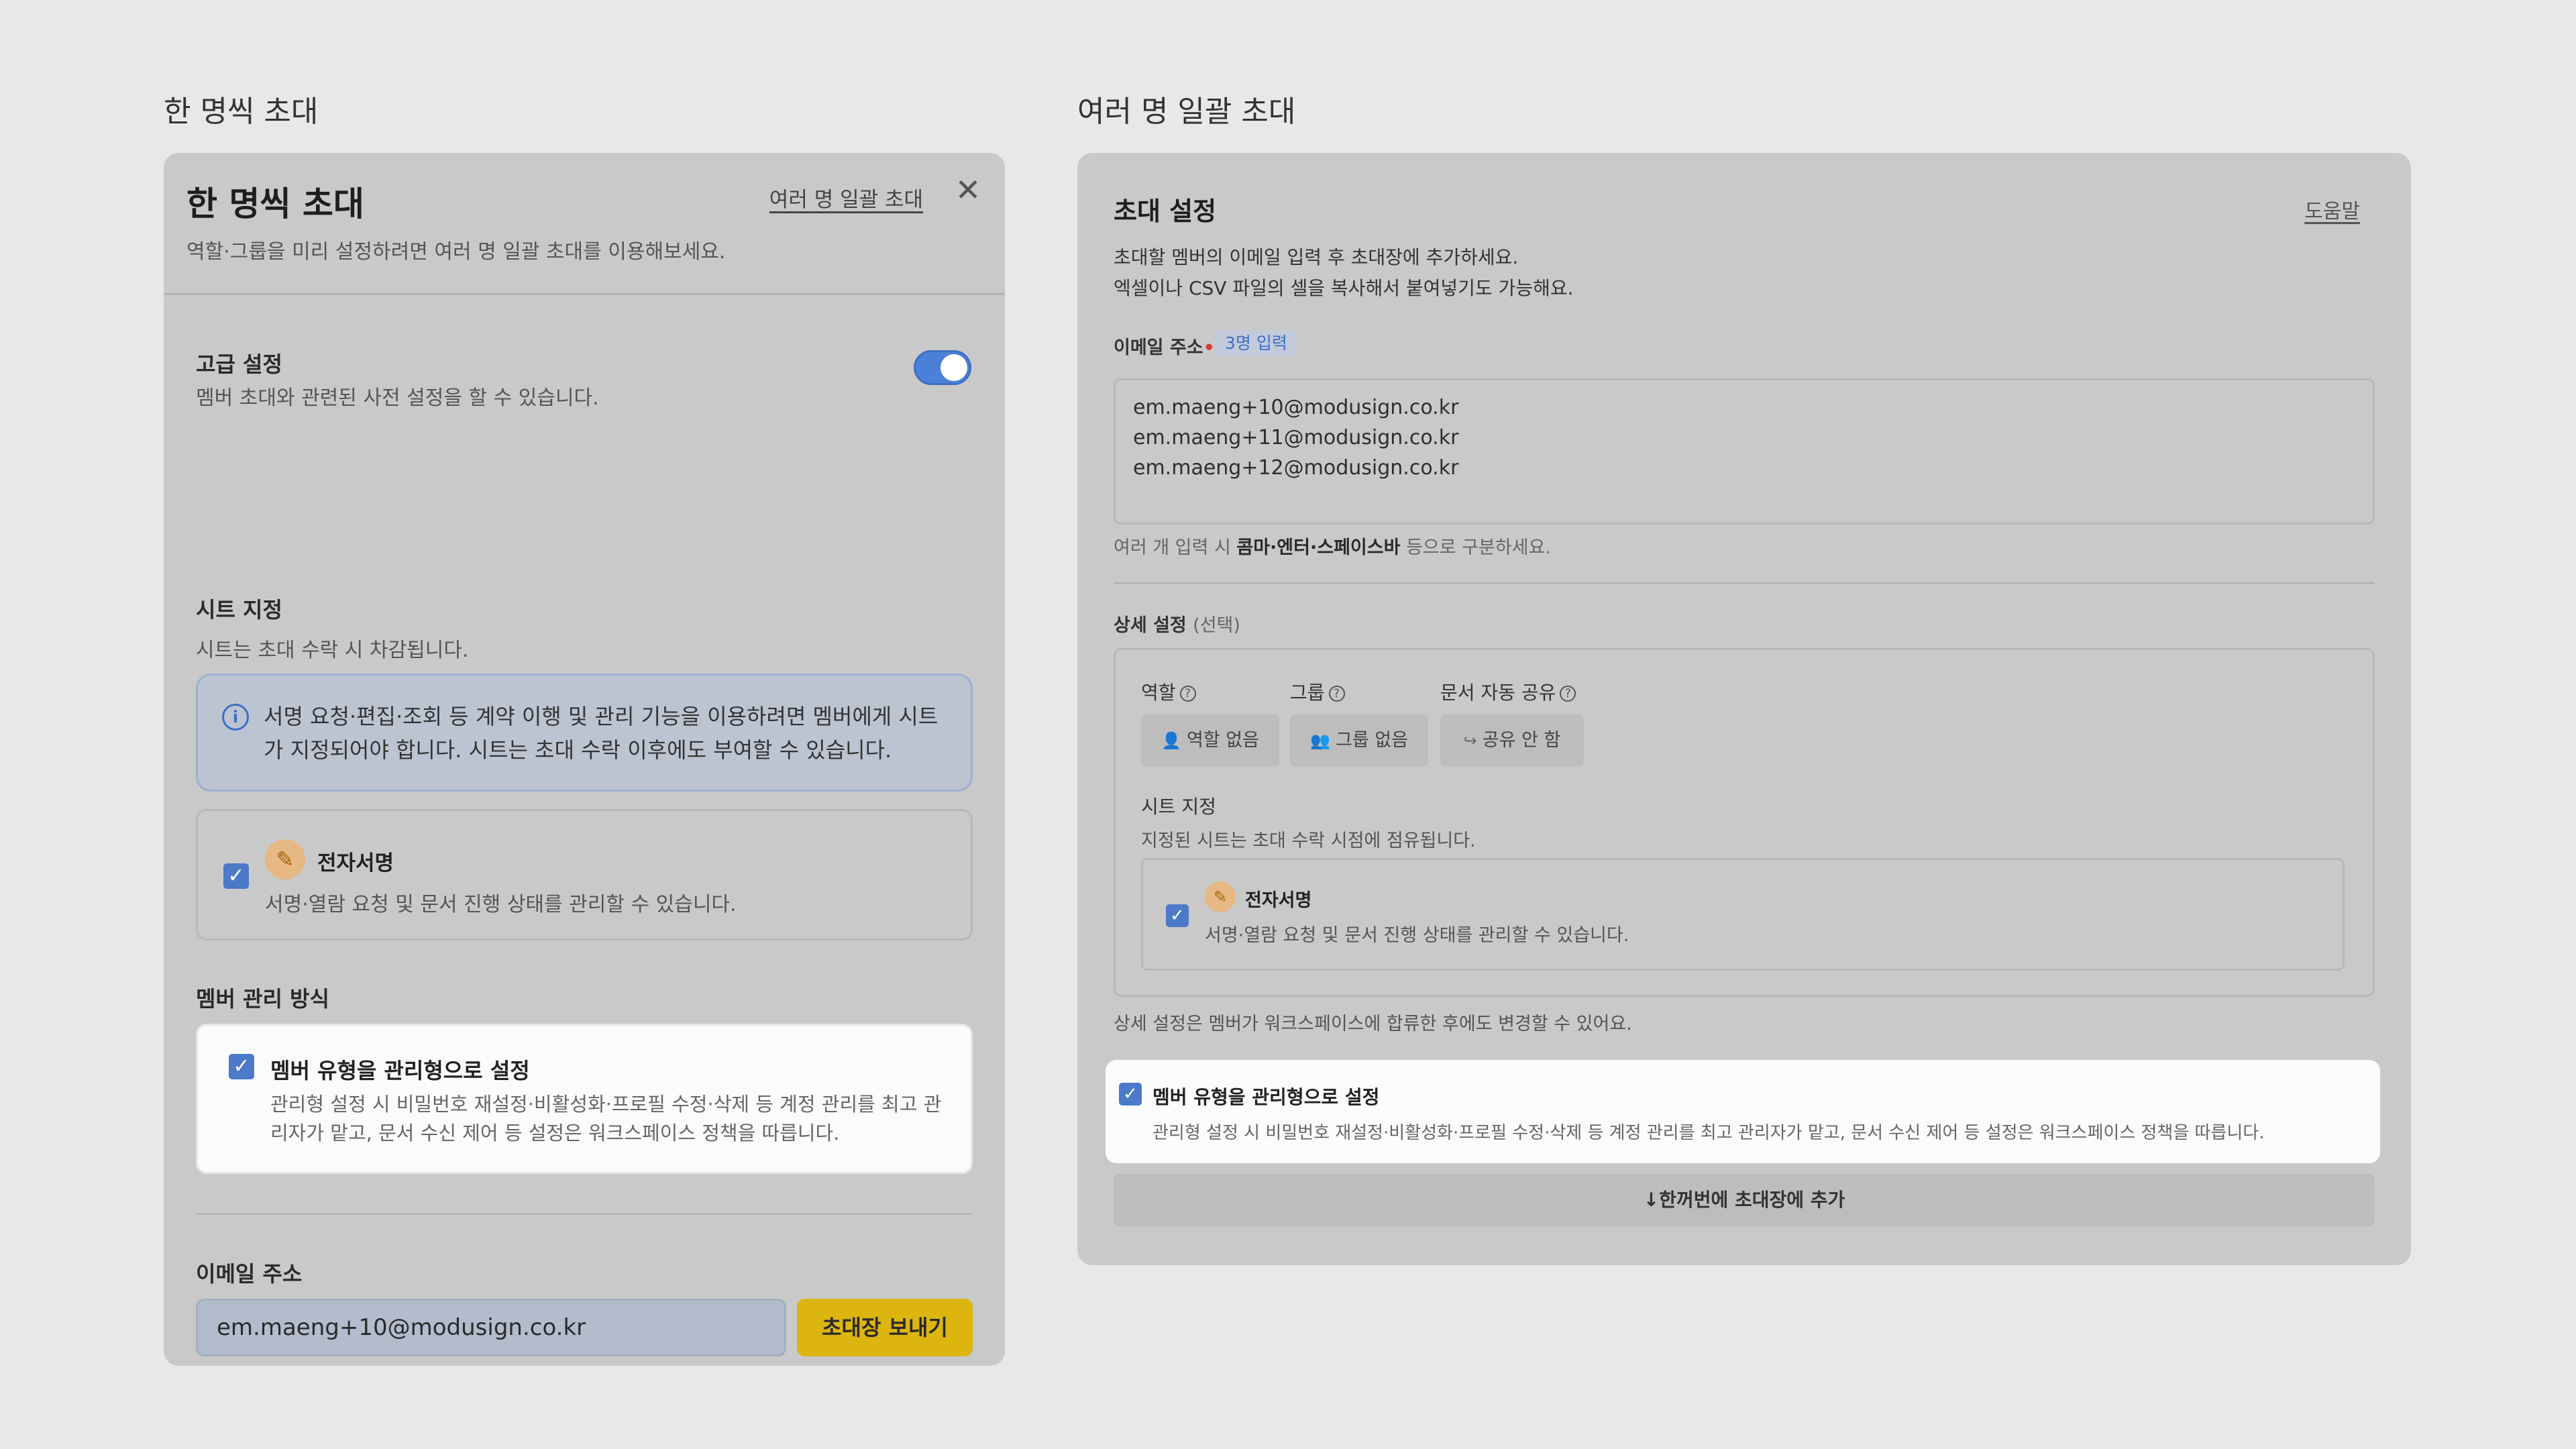 This screenshot has width=2576, height=1449. I want to click on managed-checkbox: ✓, so click(241, 1066).